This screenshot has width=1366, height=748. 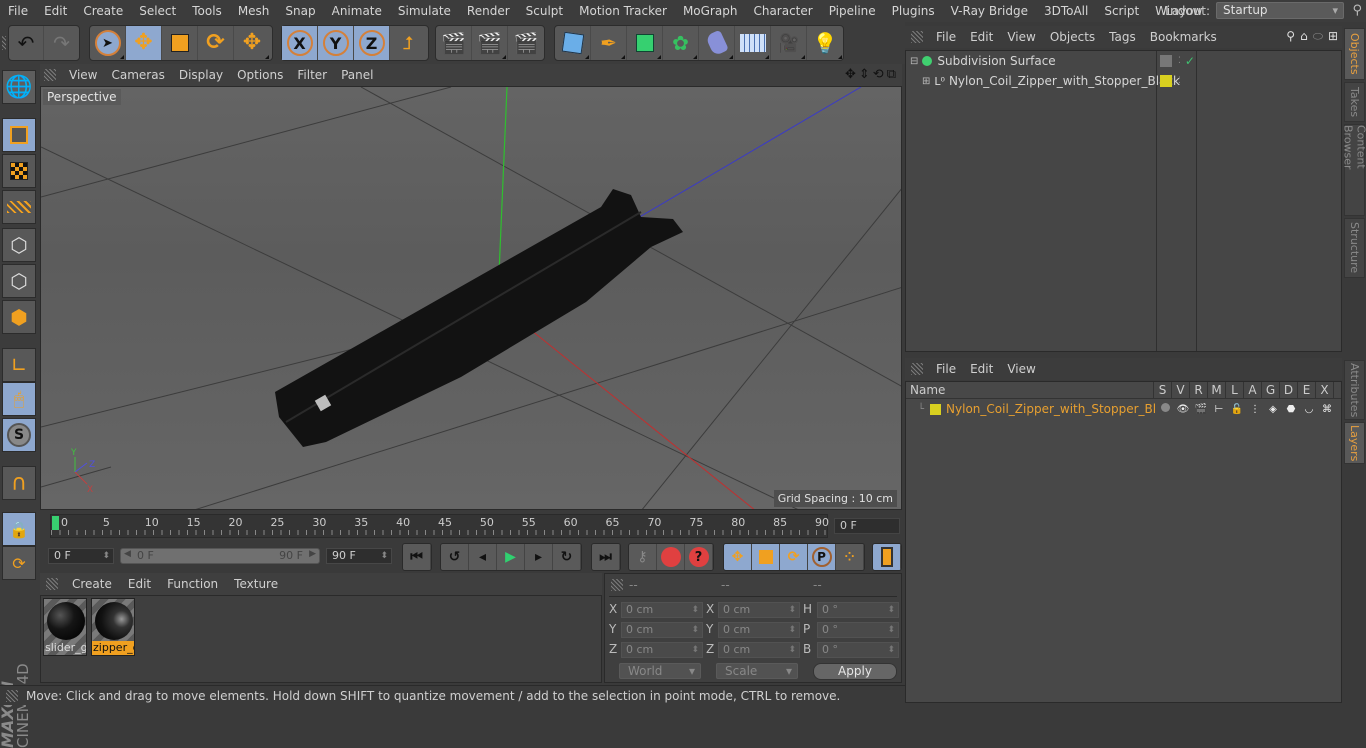 I want to click on layer-menu-file: File, so click(x=946, y=369).